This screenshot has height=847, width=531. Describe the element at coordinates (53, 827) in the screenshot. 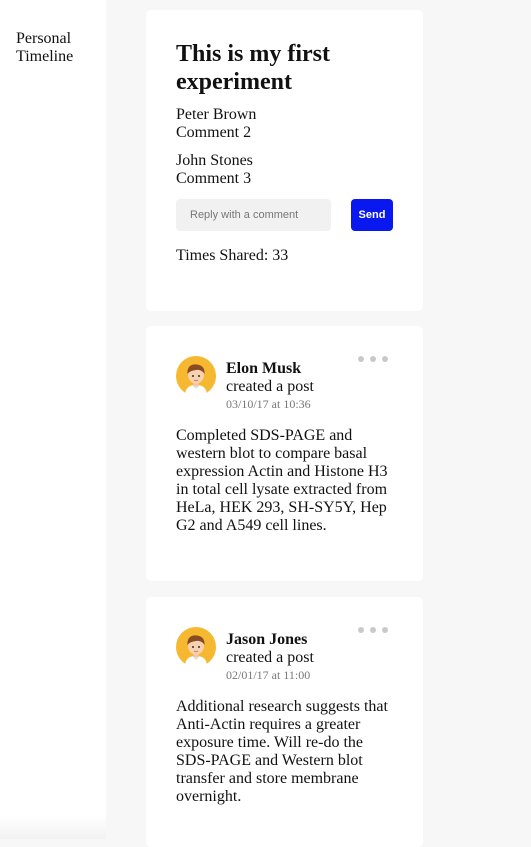

I see `sidebar-bottom-shadow` at that location.